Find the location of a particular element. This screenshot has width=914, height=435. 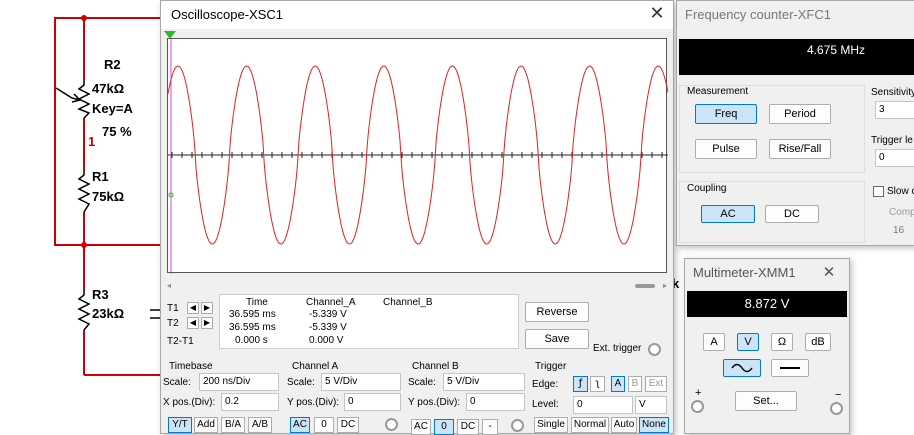

timebase-xpos-field: 0.2 is located at coordinates (250, 402).